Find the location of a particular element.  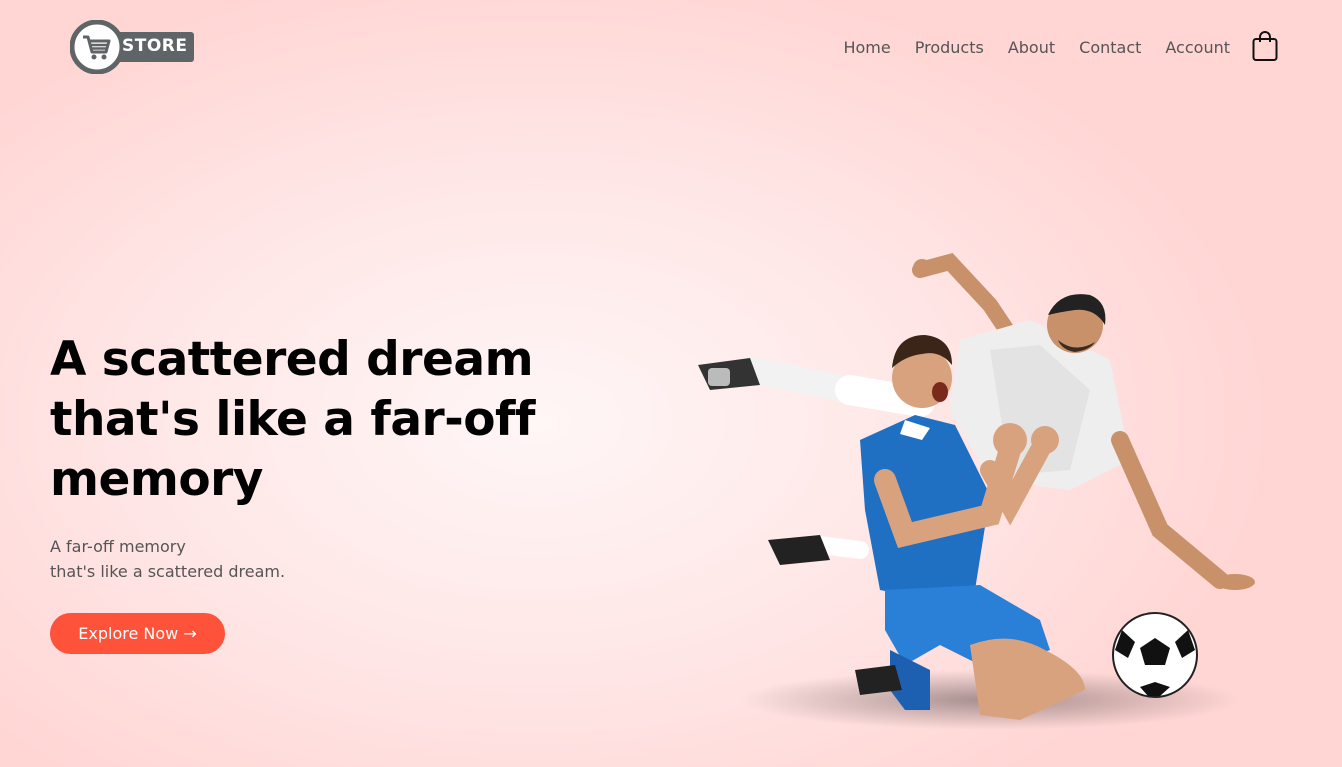

nav-products-link: Products is located at coordinates (949, 47).